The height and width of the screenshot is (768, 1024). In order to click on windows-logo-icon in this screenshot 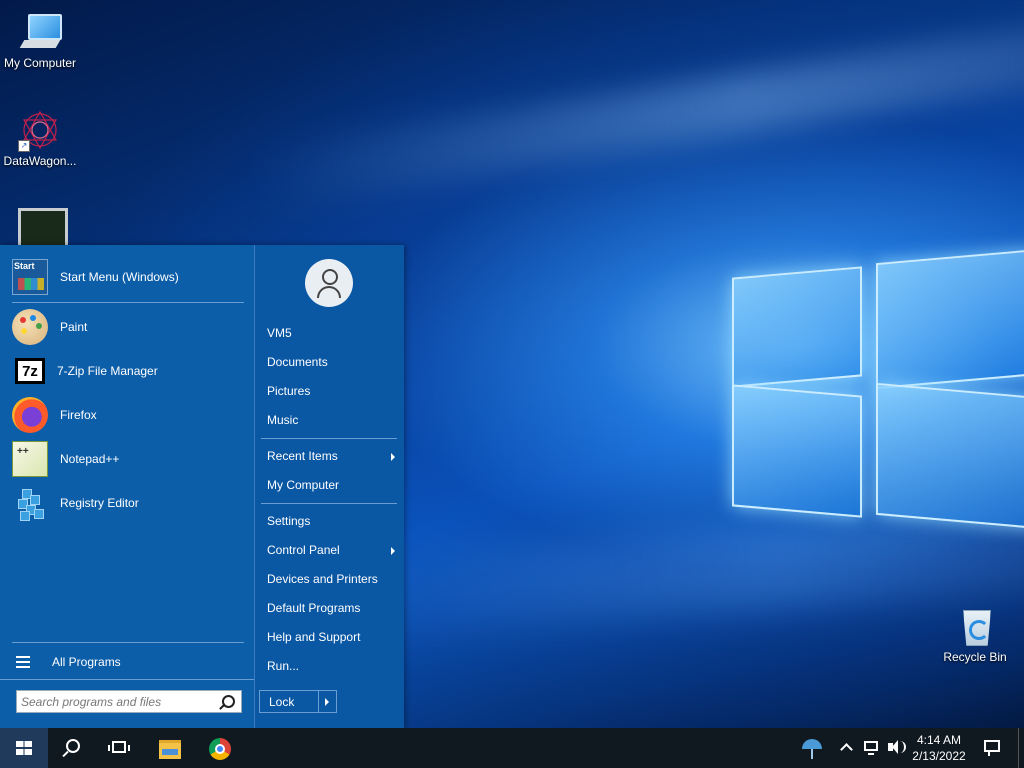, I will do `click(24, 748)`.